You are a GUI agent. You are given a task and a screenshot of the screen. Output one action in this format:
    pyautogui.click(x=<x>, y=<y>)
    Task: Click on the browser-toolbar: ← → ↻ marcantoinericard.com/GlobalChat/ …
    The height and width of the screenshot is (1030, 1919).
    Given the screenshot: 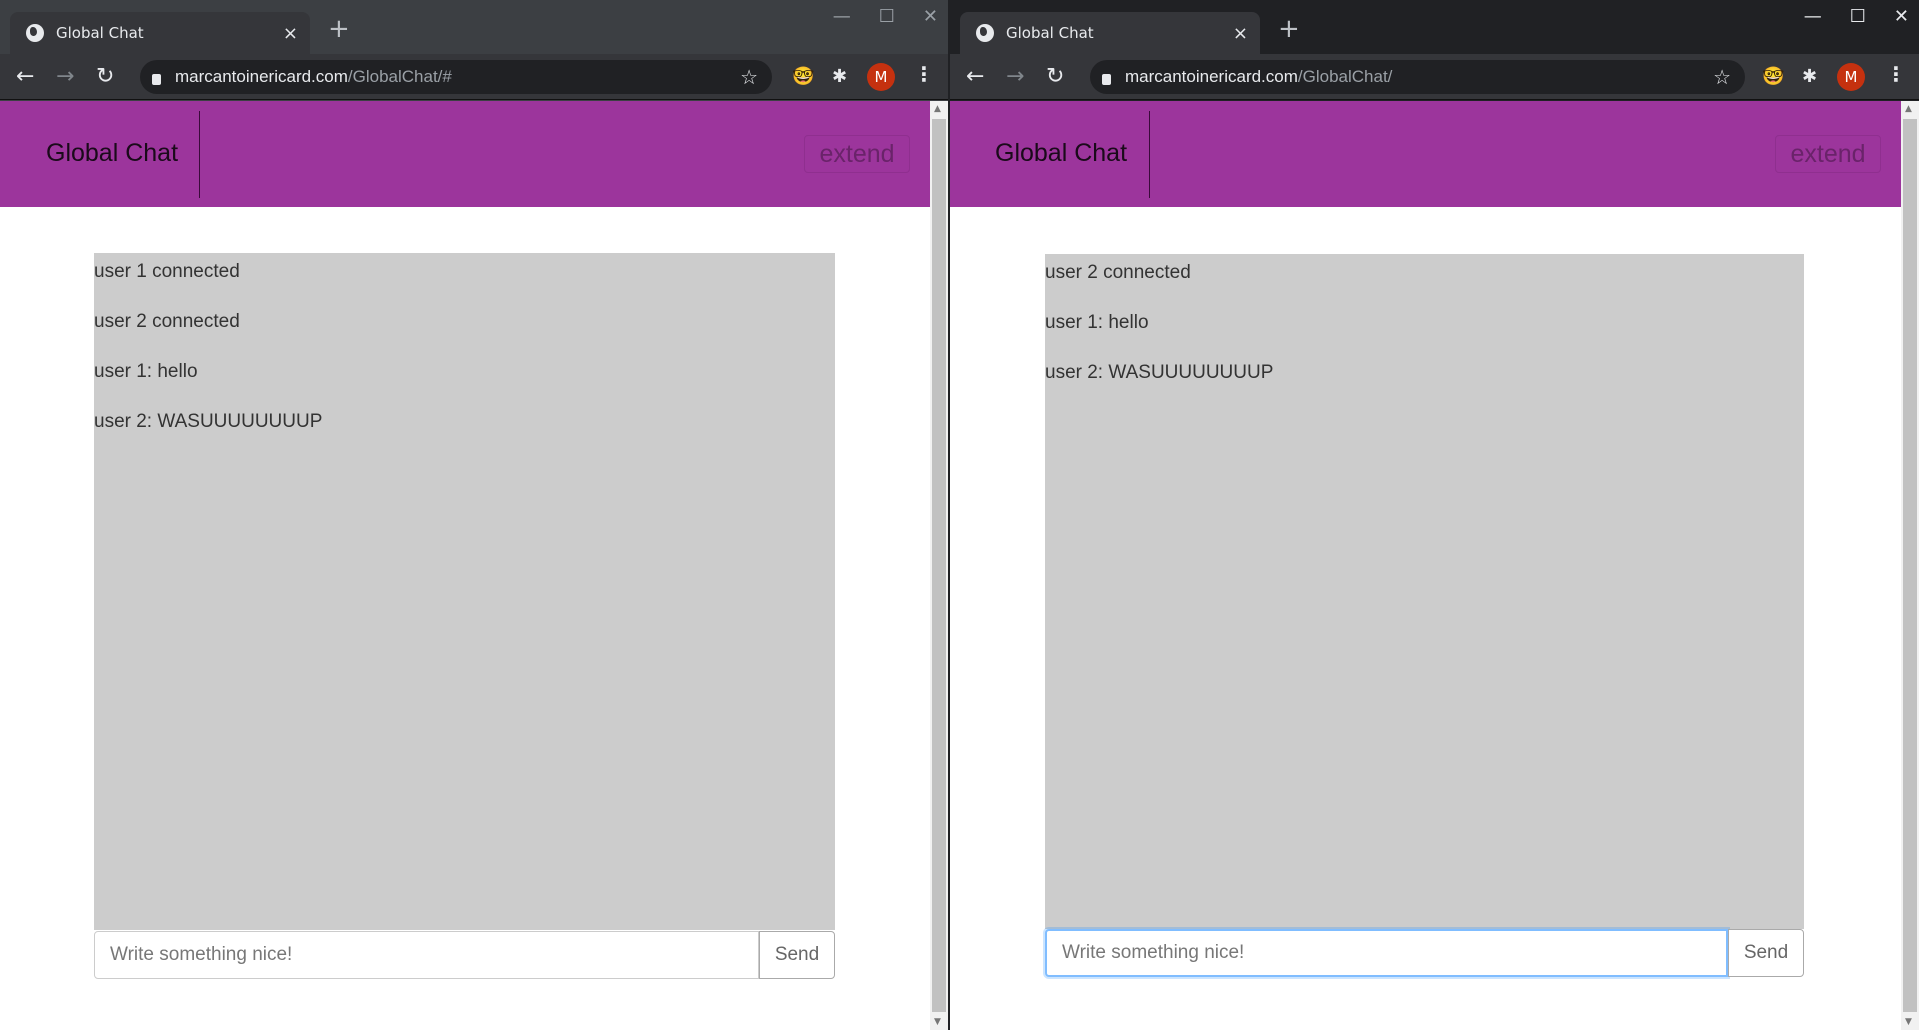 What is the action you would take?
    pyautogui.click(x=1434, y=77)
    